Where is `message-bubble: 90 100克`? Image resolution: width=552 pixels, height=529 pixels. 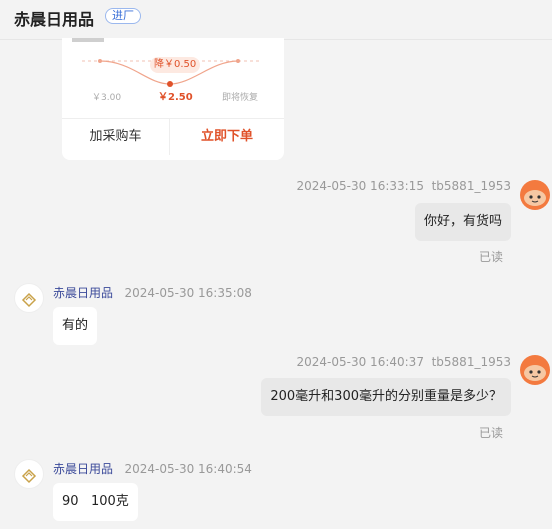
message-bubble: 90 100克 is located at coordinates (95, 502).